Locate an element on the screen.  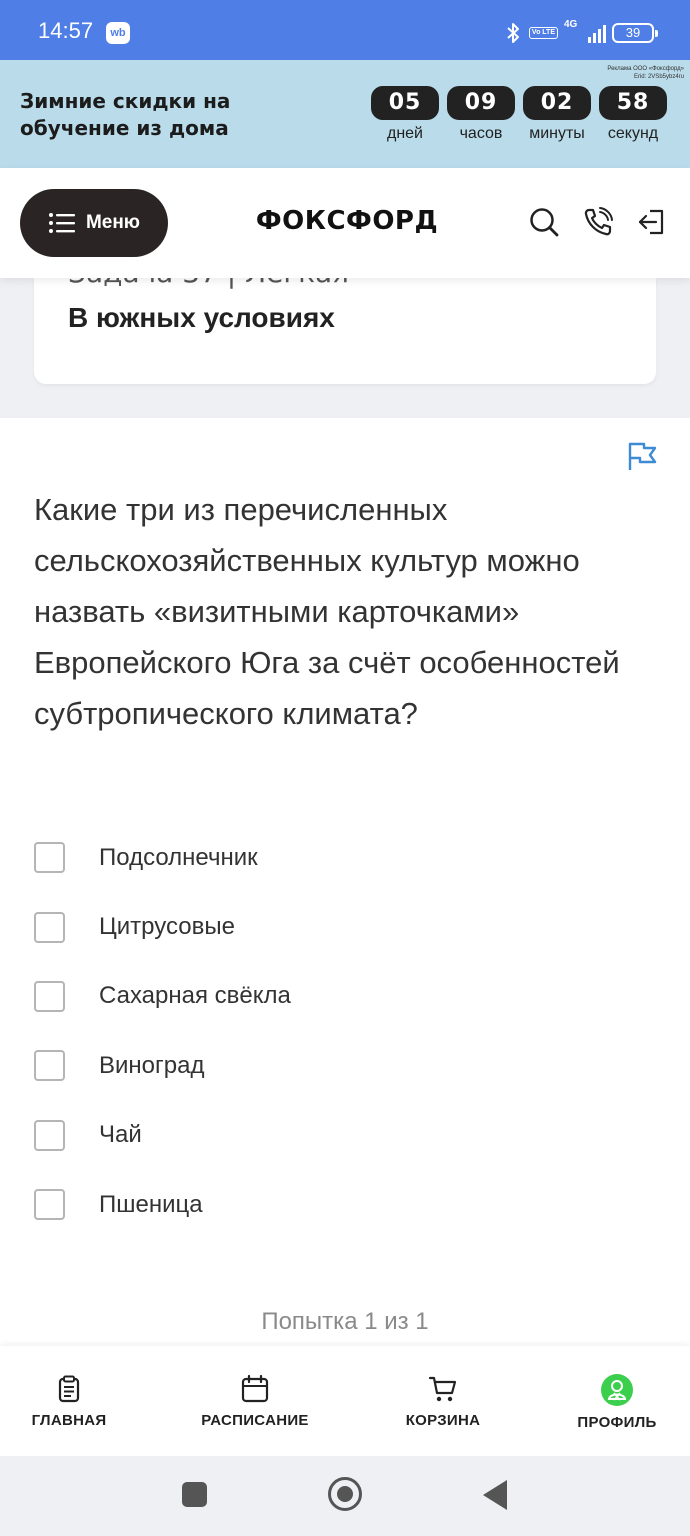
status-indicators: Vo LTE 4G 39 is located at coordinates (580, 32).